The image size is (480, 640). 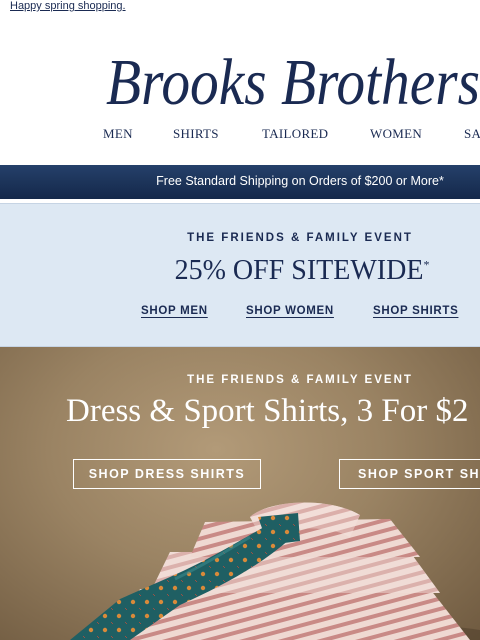 I want to click on hero-kicker: THE FRIENDS & FAMILY EVENT, so click(x=300, y=380).